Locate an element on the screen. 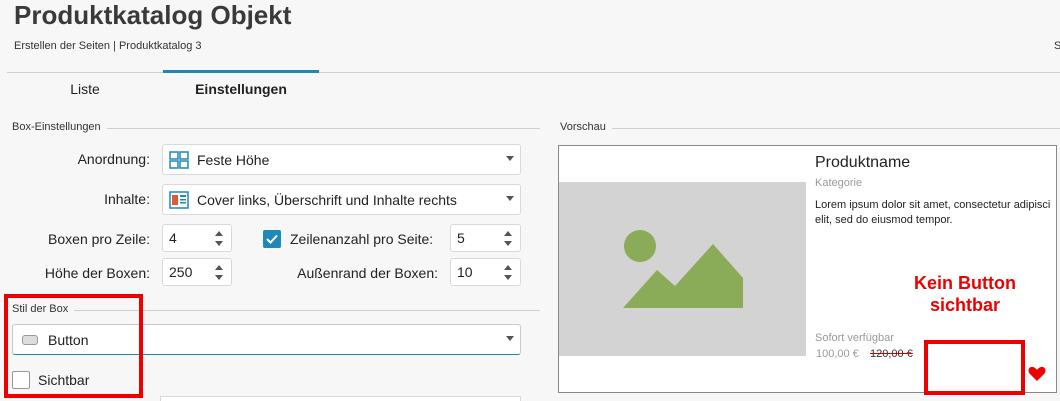 This screenshot has width=1060, height=401. zeilenanzahl-stepper: 5 is located at coordinates (485, 238).